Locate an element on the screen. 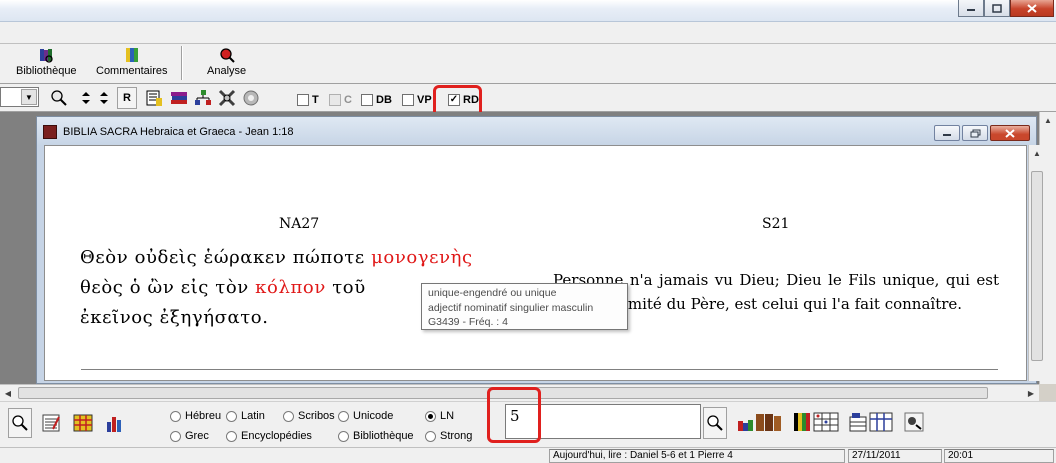  radio-hebreu-label: Hébreu is located at coordinates (203, 416).